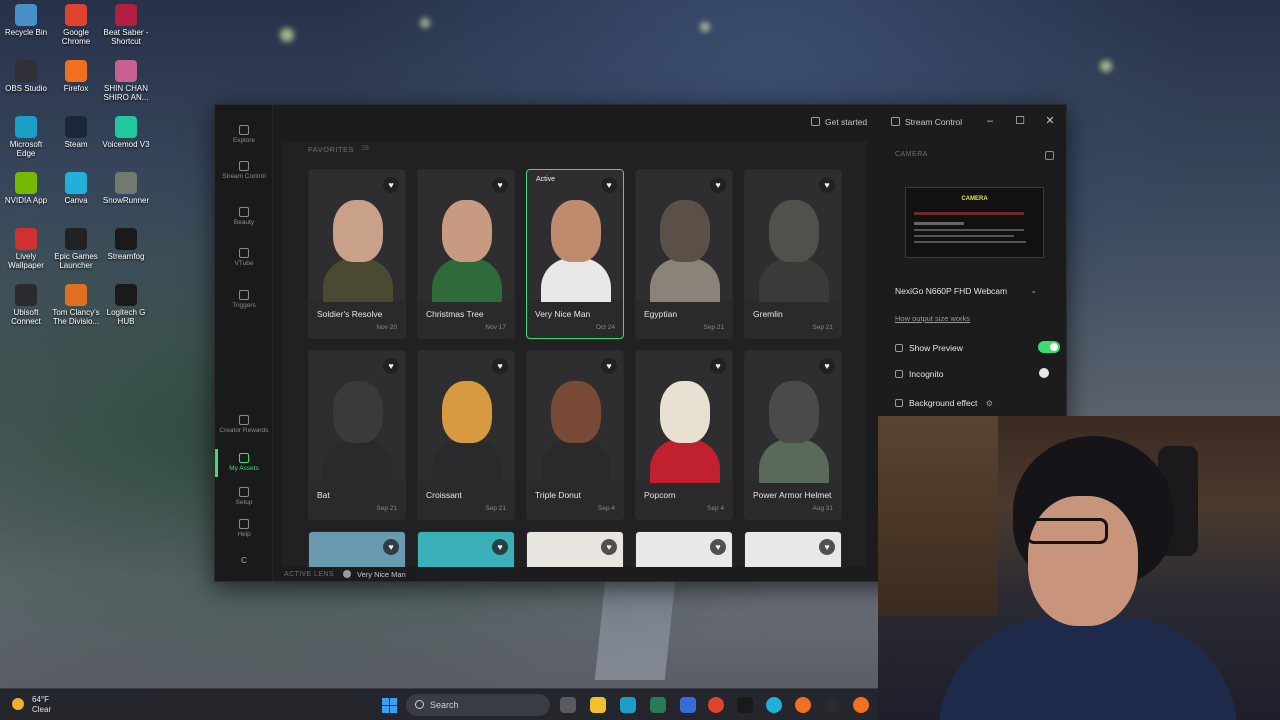 This screenshot has width=1280, height=720. I want to click on desktop-icon: Recycle Bin, so click(26, 20).